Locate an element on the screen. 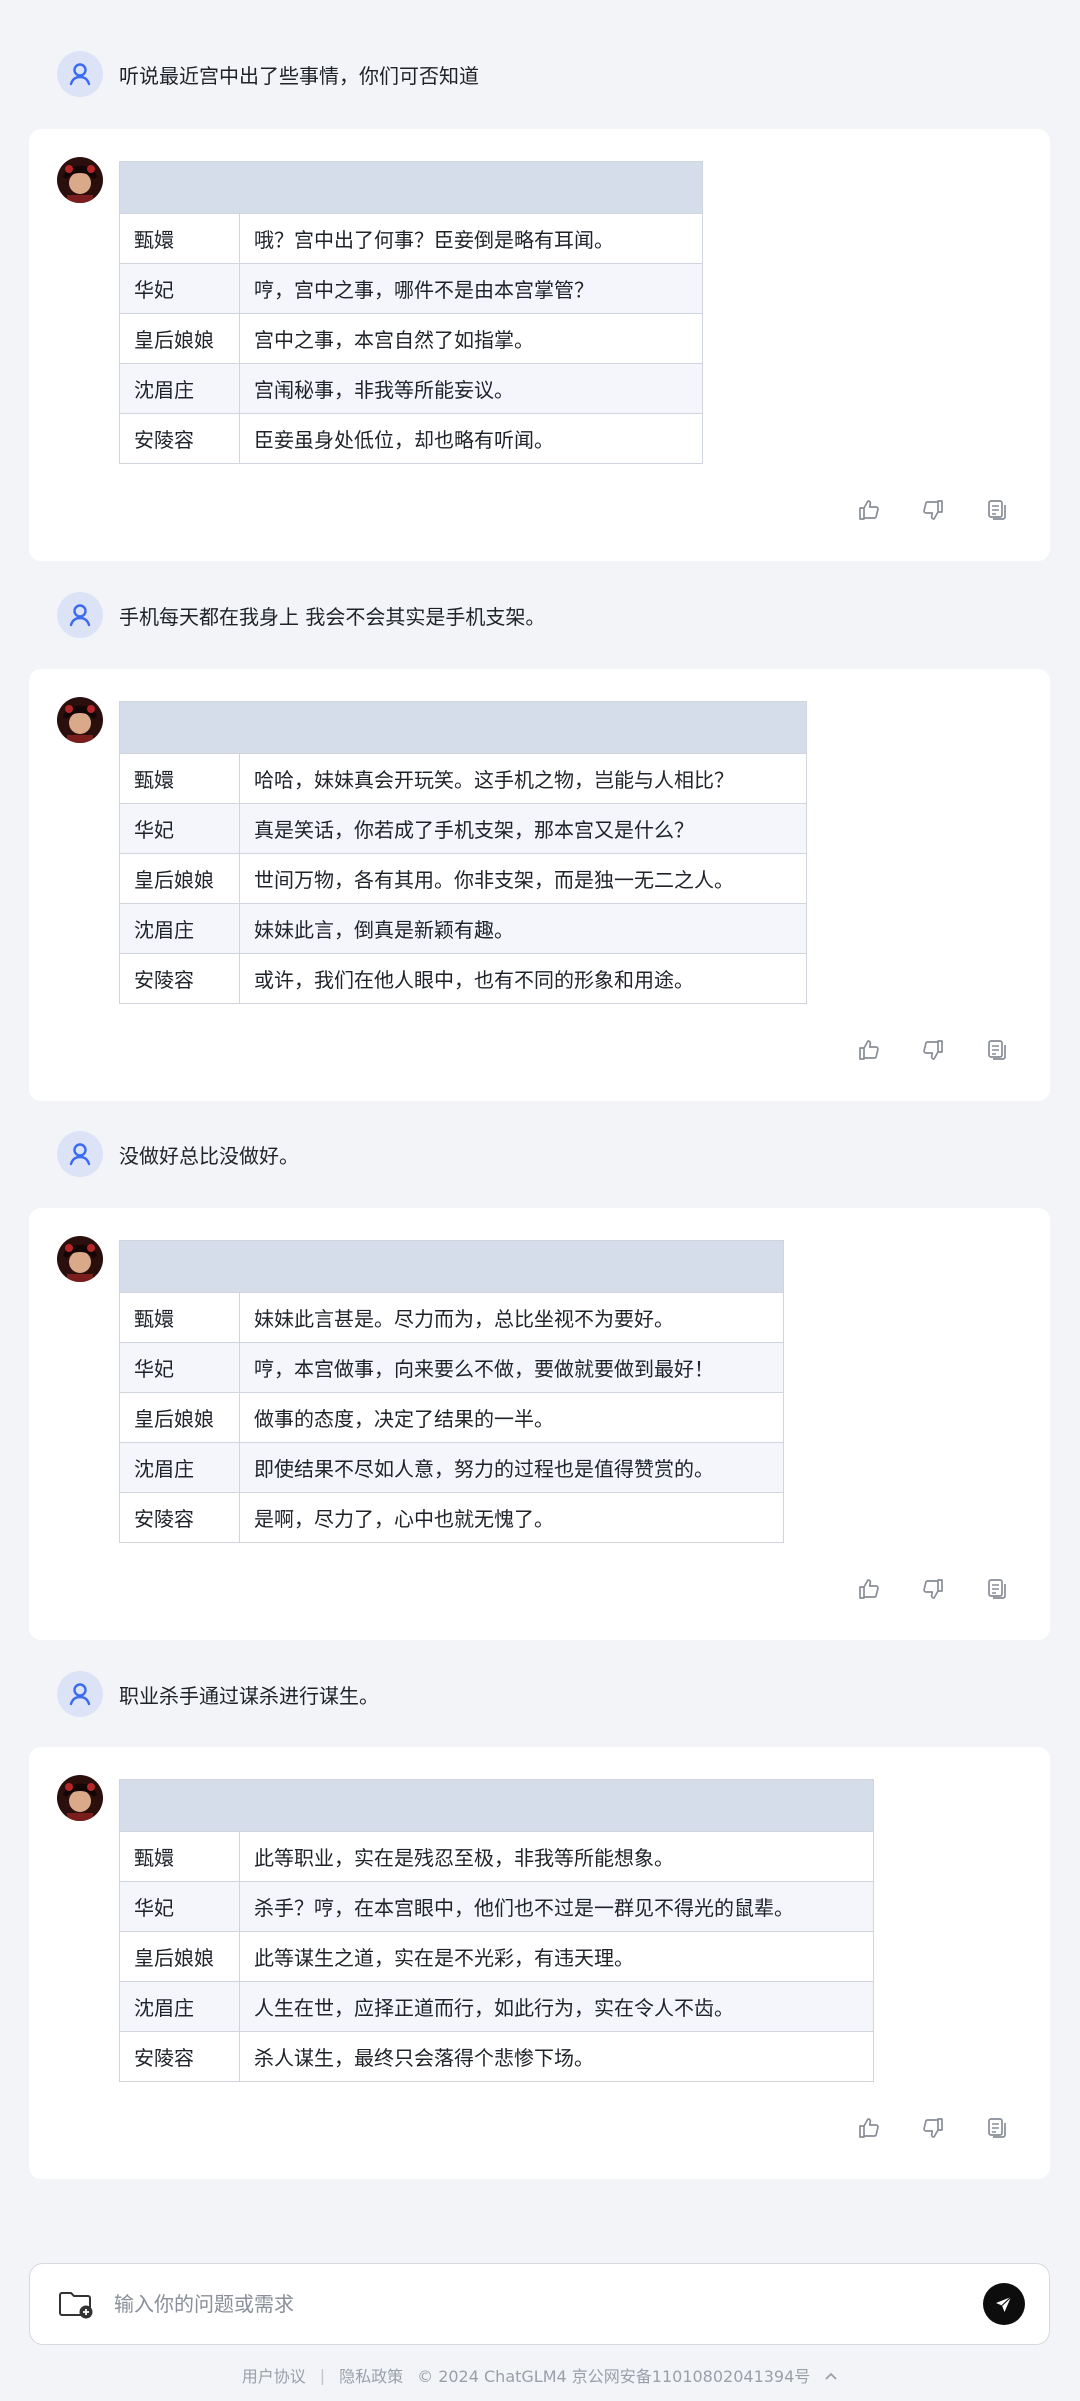 The width and height of the screenshot is (1080, 2401). user-message-text: 职业杀手通过谋杀进行谋生。 is located at coordinates (249, 1695).